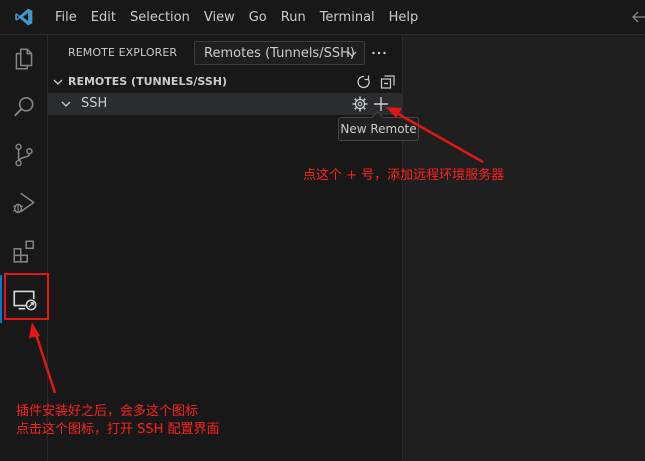 The height and width of the screenshot is (461, 645). What do you see at coordinates (225, 104) in the screenshot?
I see `ssh-tree-item: SSH` at bounding box center [225, 104].